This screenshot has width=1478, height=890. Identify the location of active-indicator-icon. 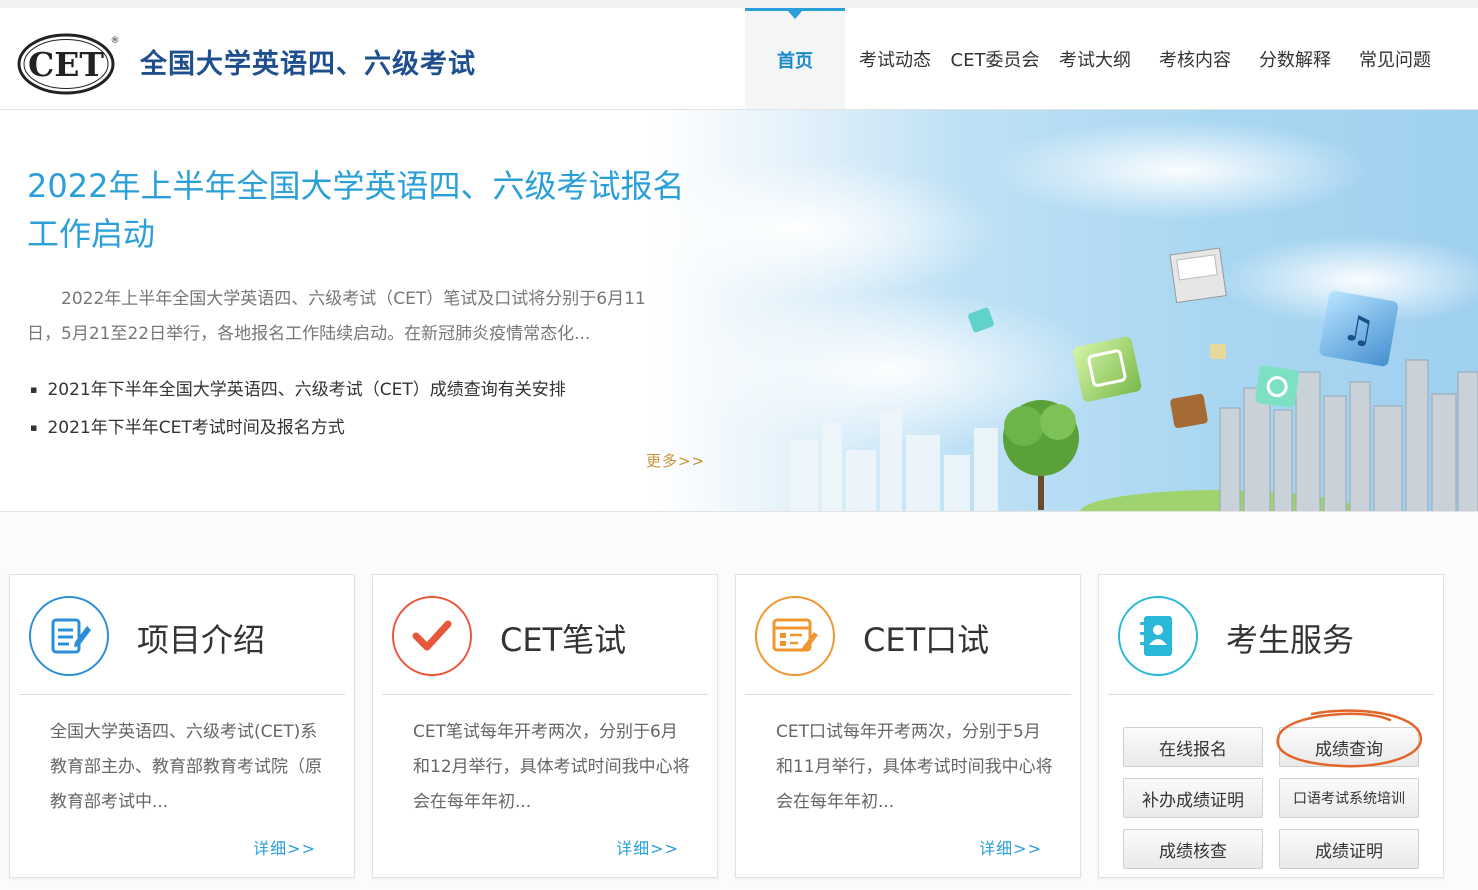
(795, 15).